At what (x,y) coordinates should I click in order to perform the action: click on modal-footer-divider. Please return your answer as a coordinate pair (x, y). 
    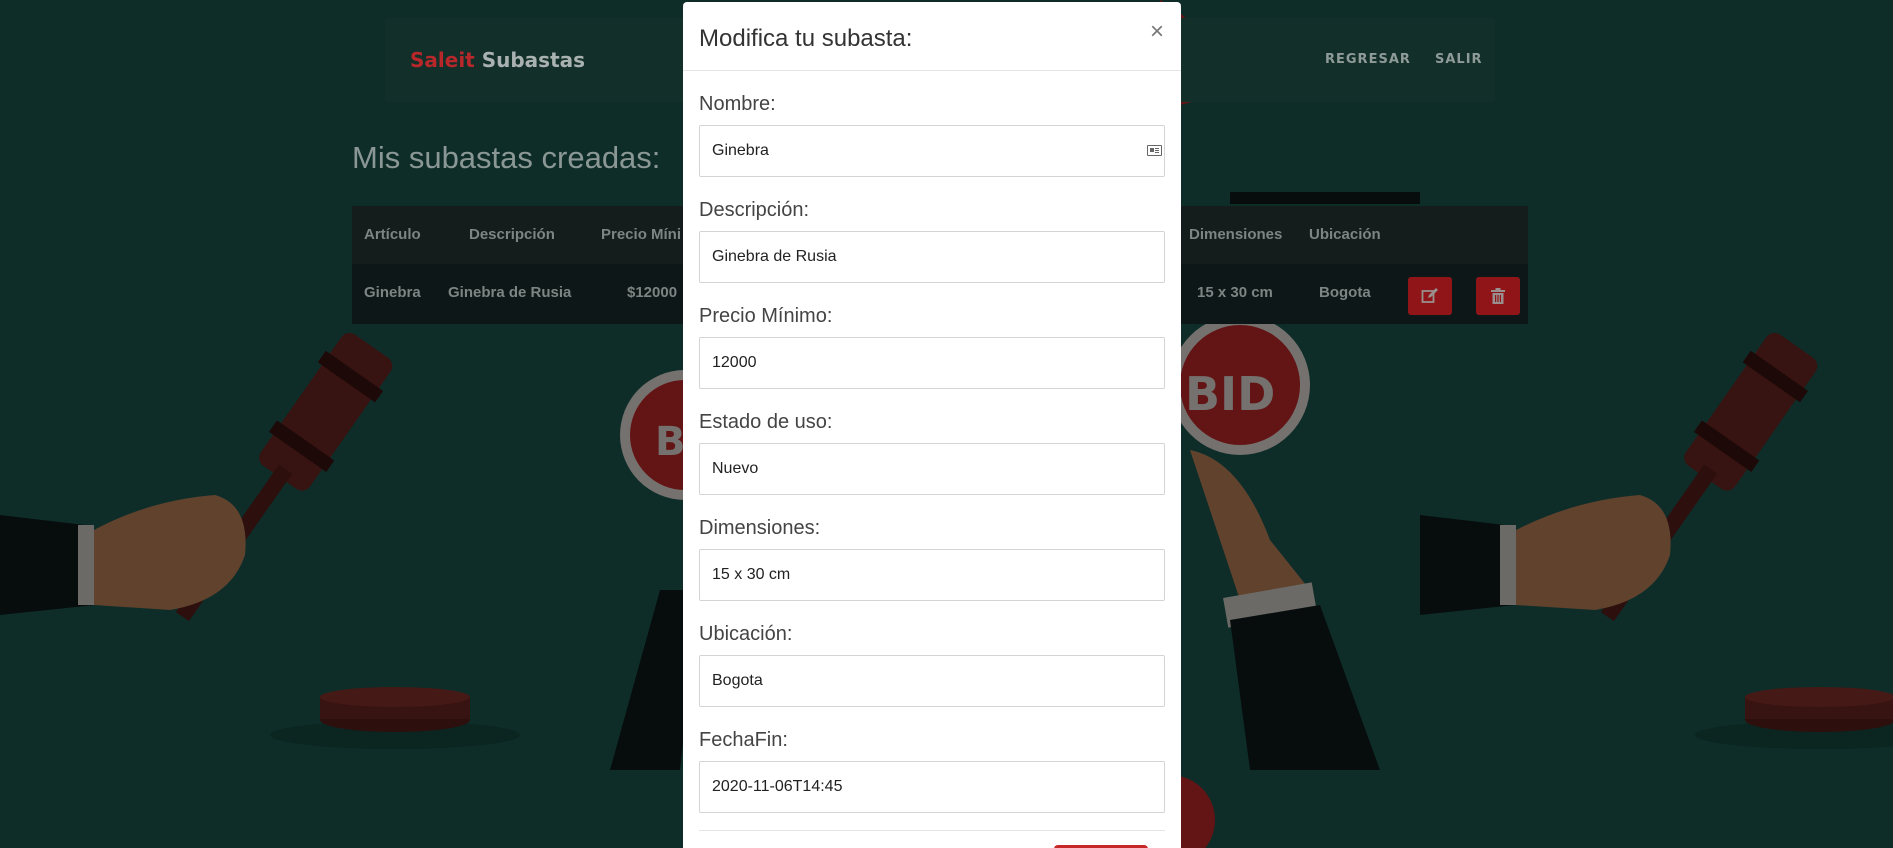
    Looking at the image, I should click on (932, 830).